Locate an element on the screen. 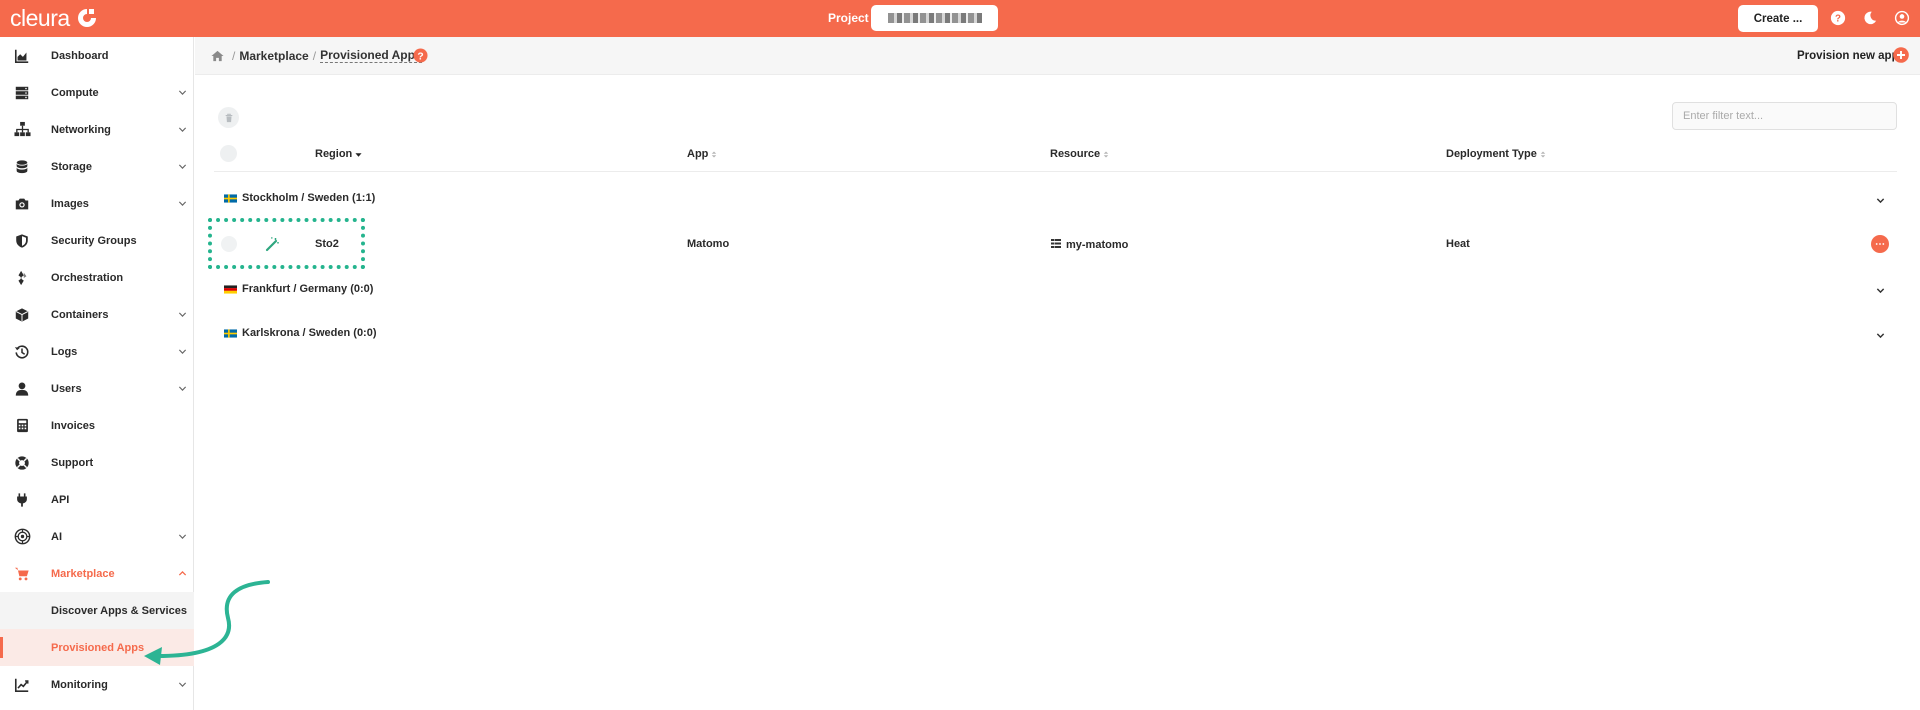  sidebar-item-logs: Logs is located at coordinates (97, 351).